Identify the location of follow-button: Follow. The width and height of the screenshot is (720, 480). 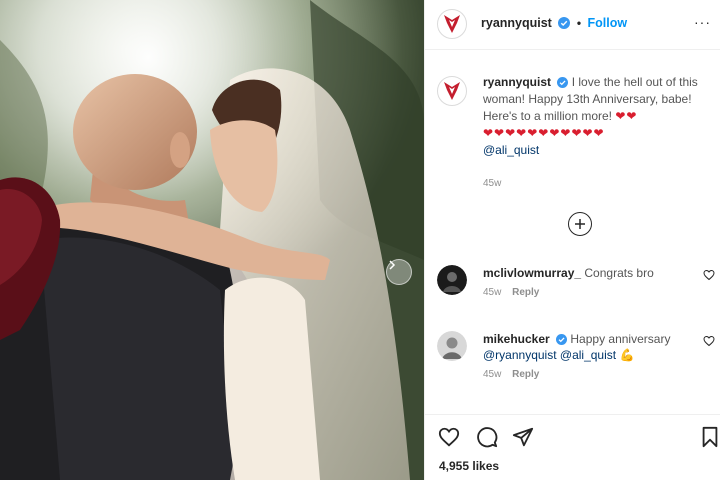
(608, 23).